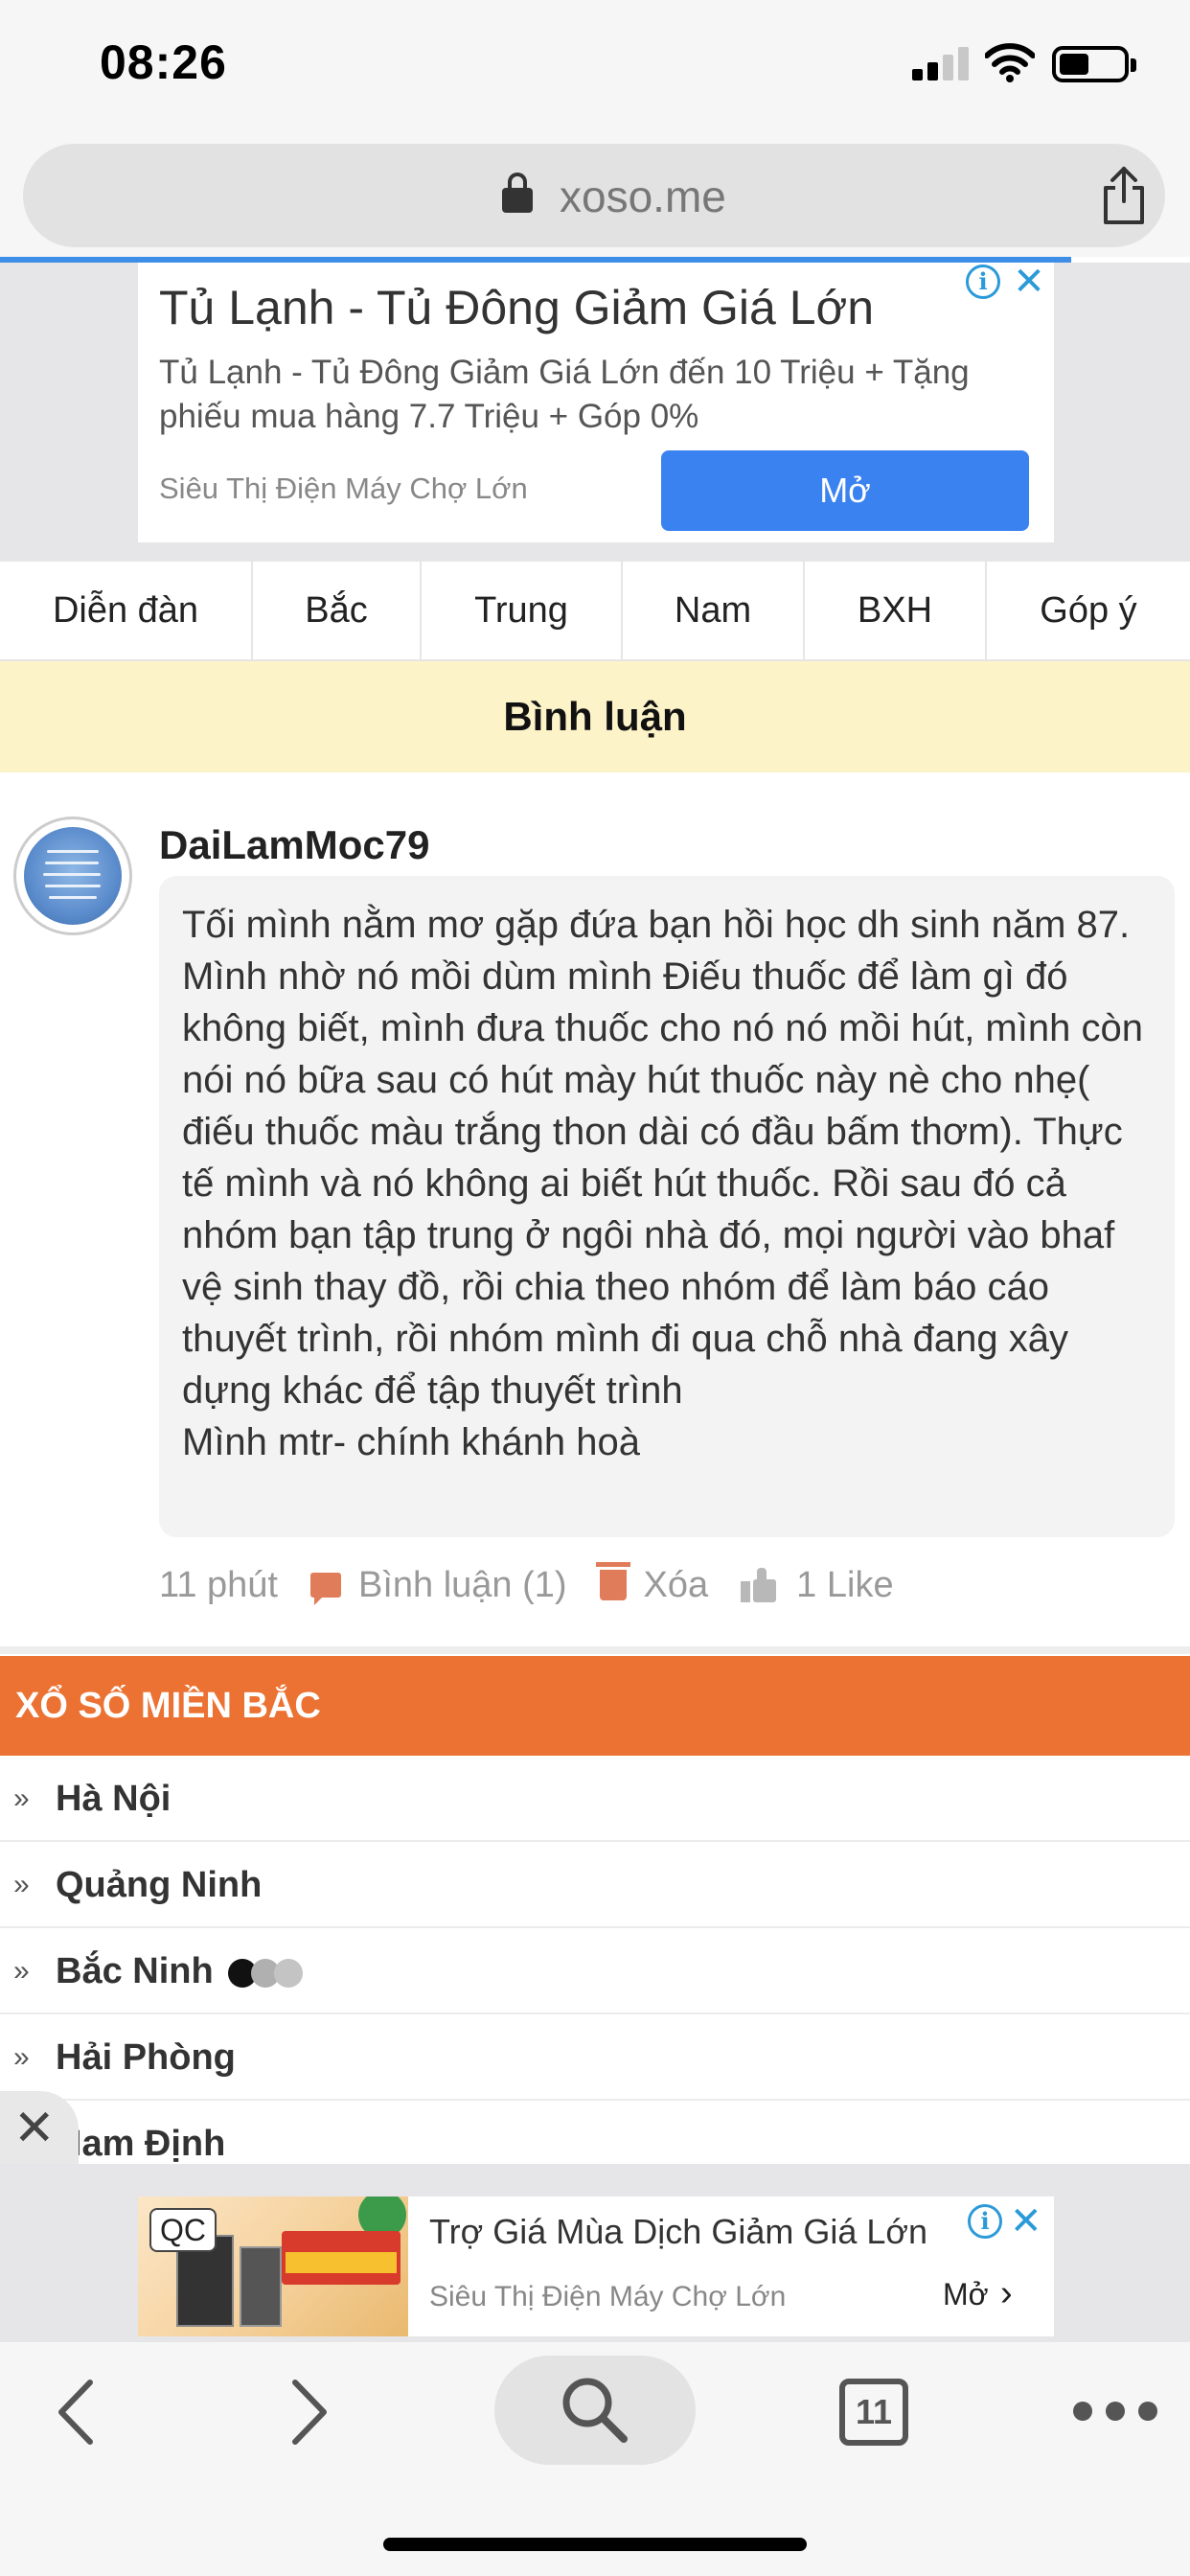 This screenshot has width=1190, height=2576. What do you see at coordinates (523, 610) in the screenshot?
I see `nav-item-central: Trung` at bounding box center [523, 610].